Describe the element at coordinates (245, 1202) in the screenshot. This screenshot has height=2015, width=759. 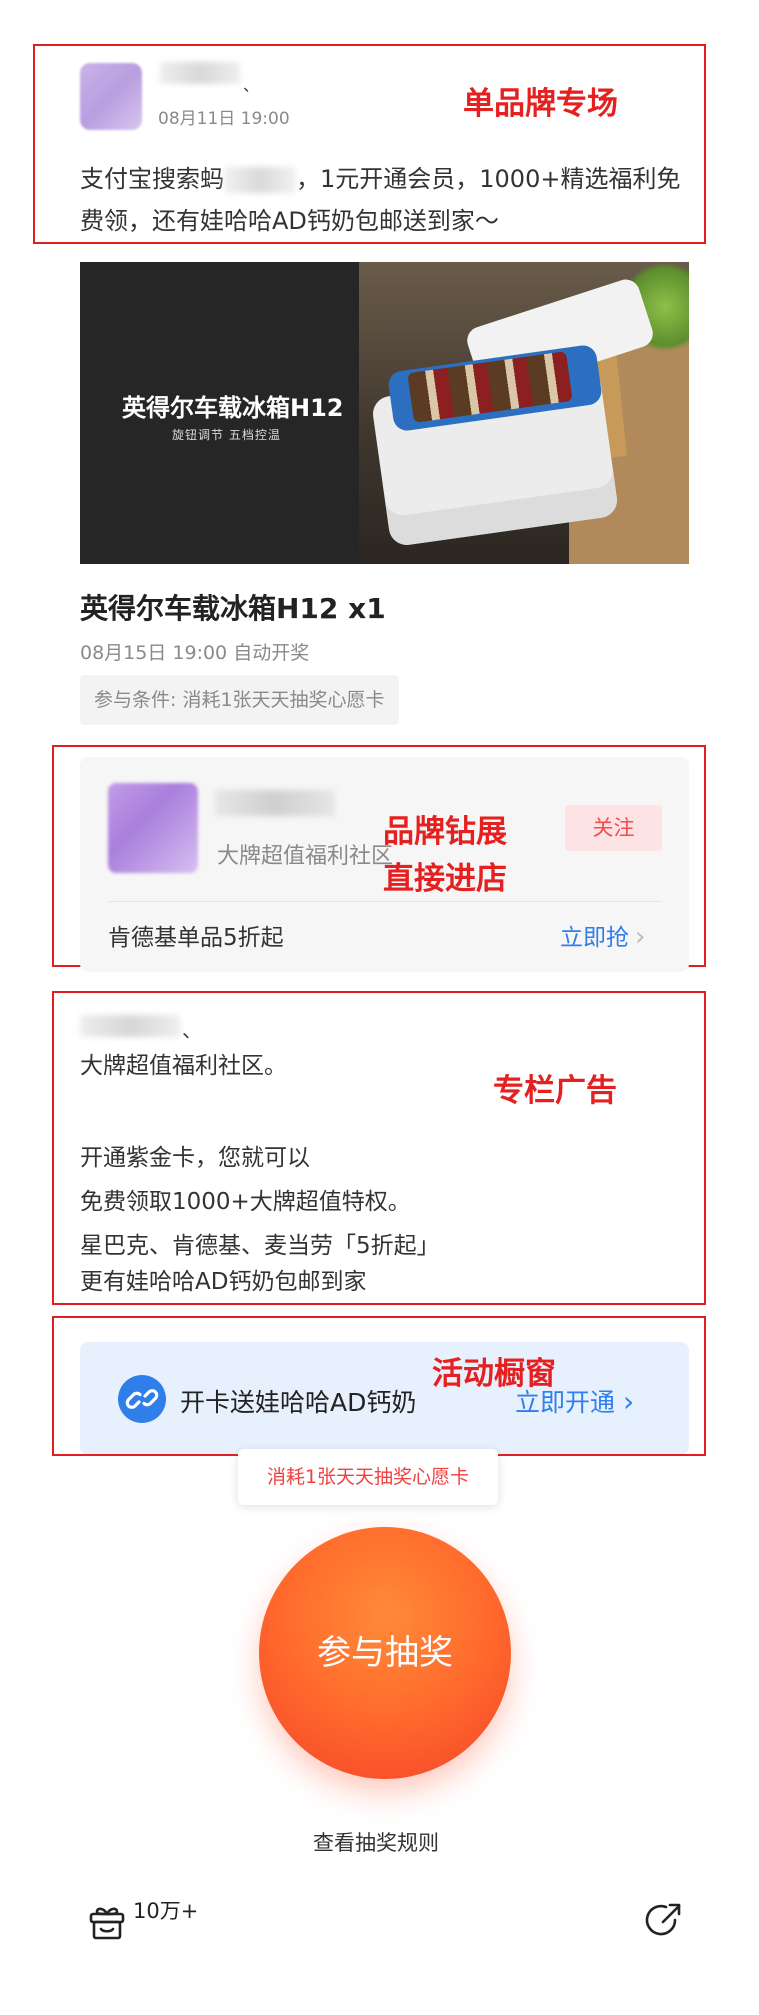
I see `column-line-3: 免费领取1000+大牌超值特权。` at that location.